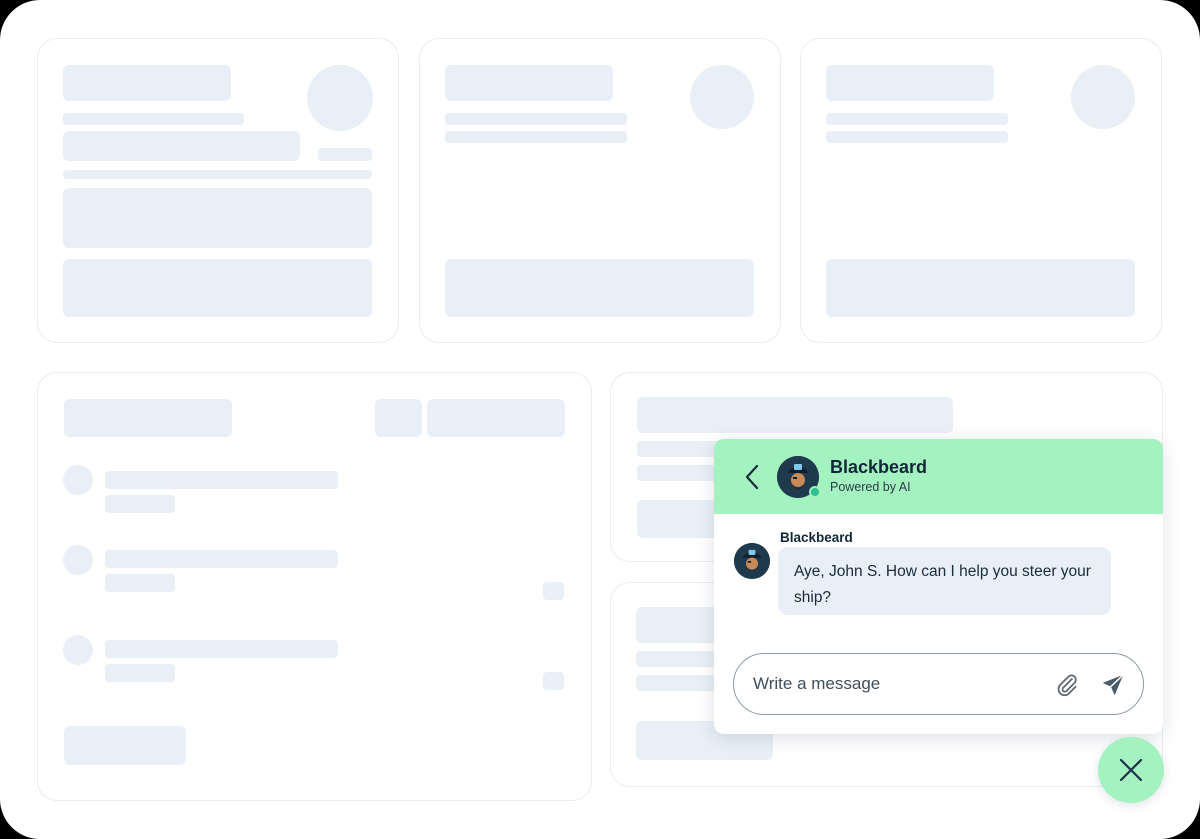  I want to click on send-icon, so click(1113, 684).